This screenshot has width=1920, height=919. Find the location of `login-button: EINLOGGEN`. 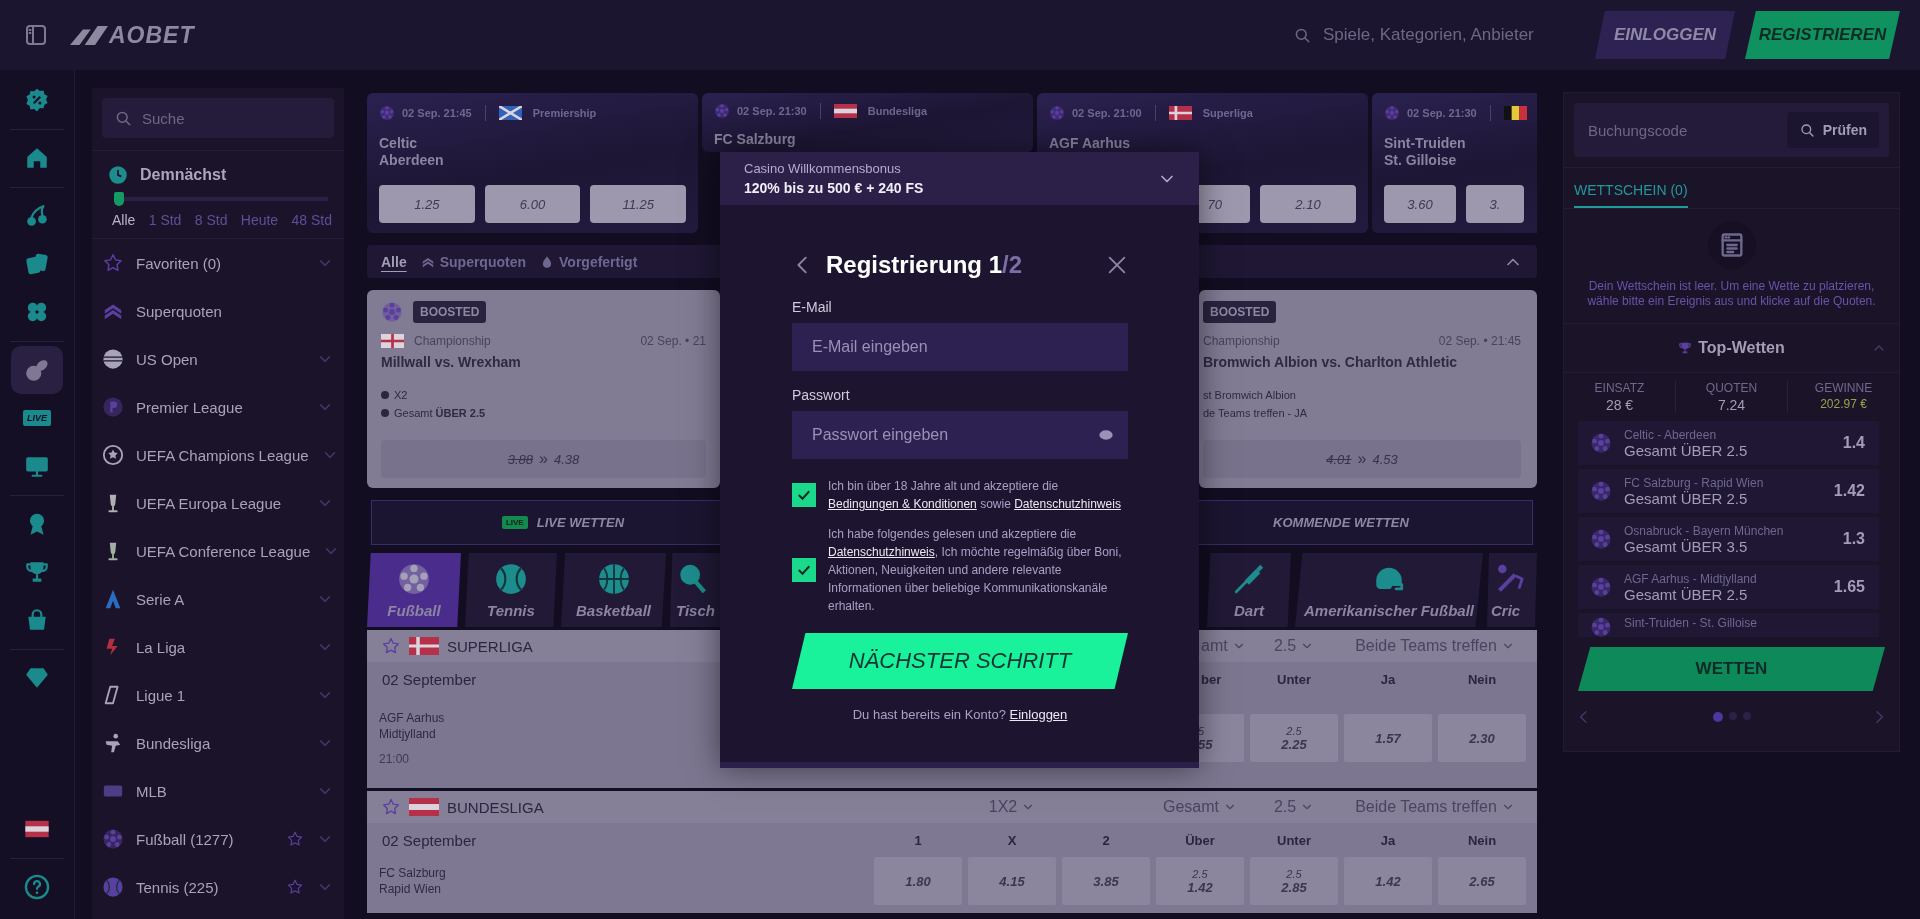

login-button: EINLOGGEN is located at coordinates (1665, 35).